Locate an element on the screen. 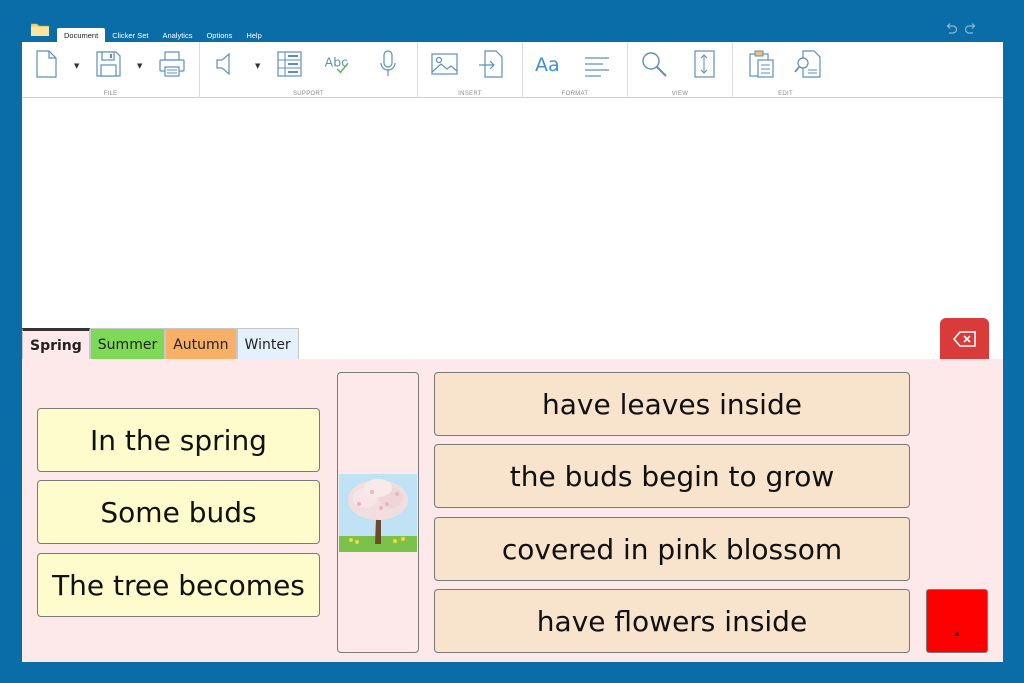  save-disk-icon is located at coordinates (108, 64).